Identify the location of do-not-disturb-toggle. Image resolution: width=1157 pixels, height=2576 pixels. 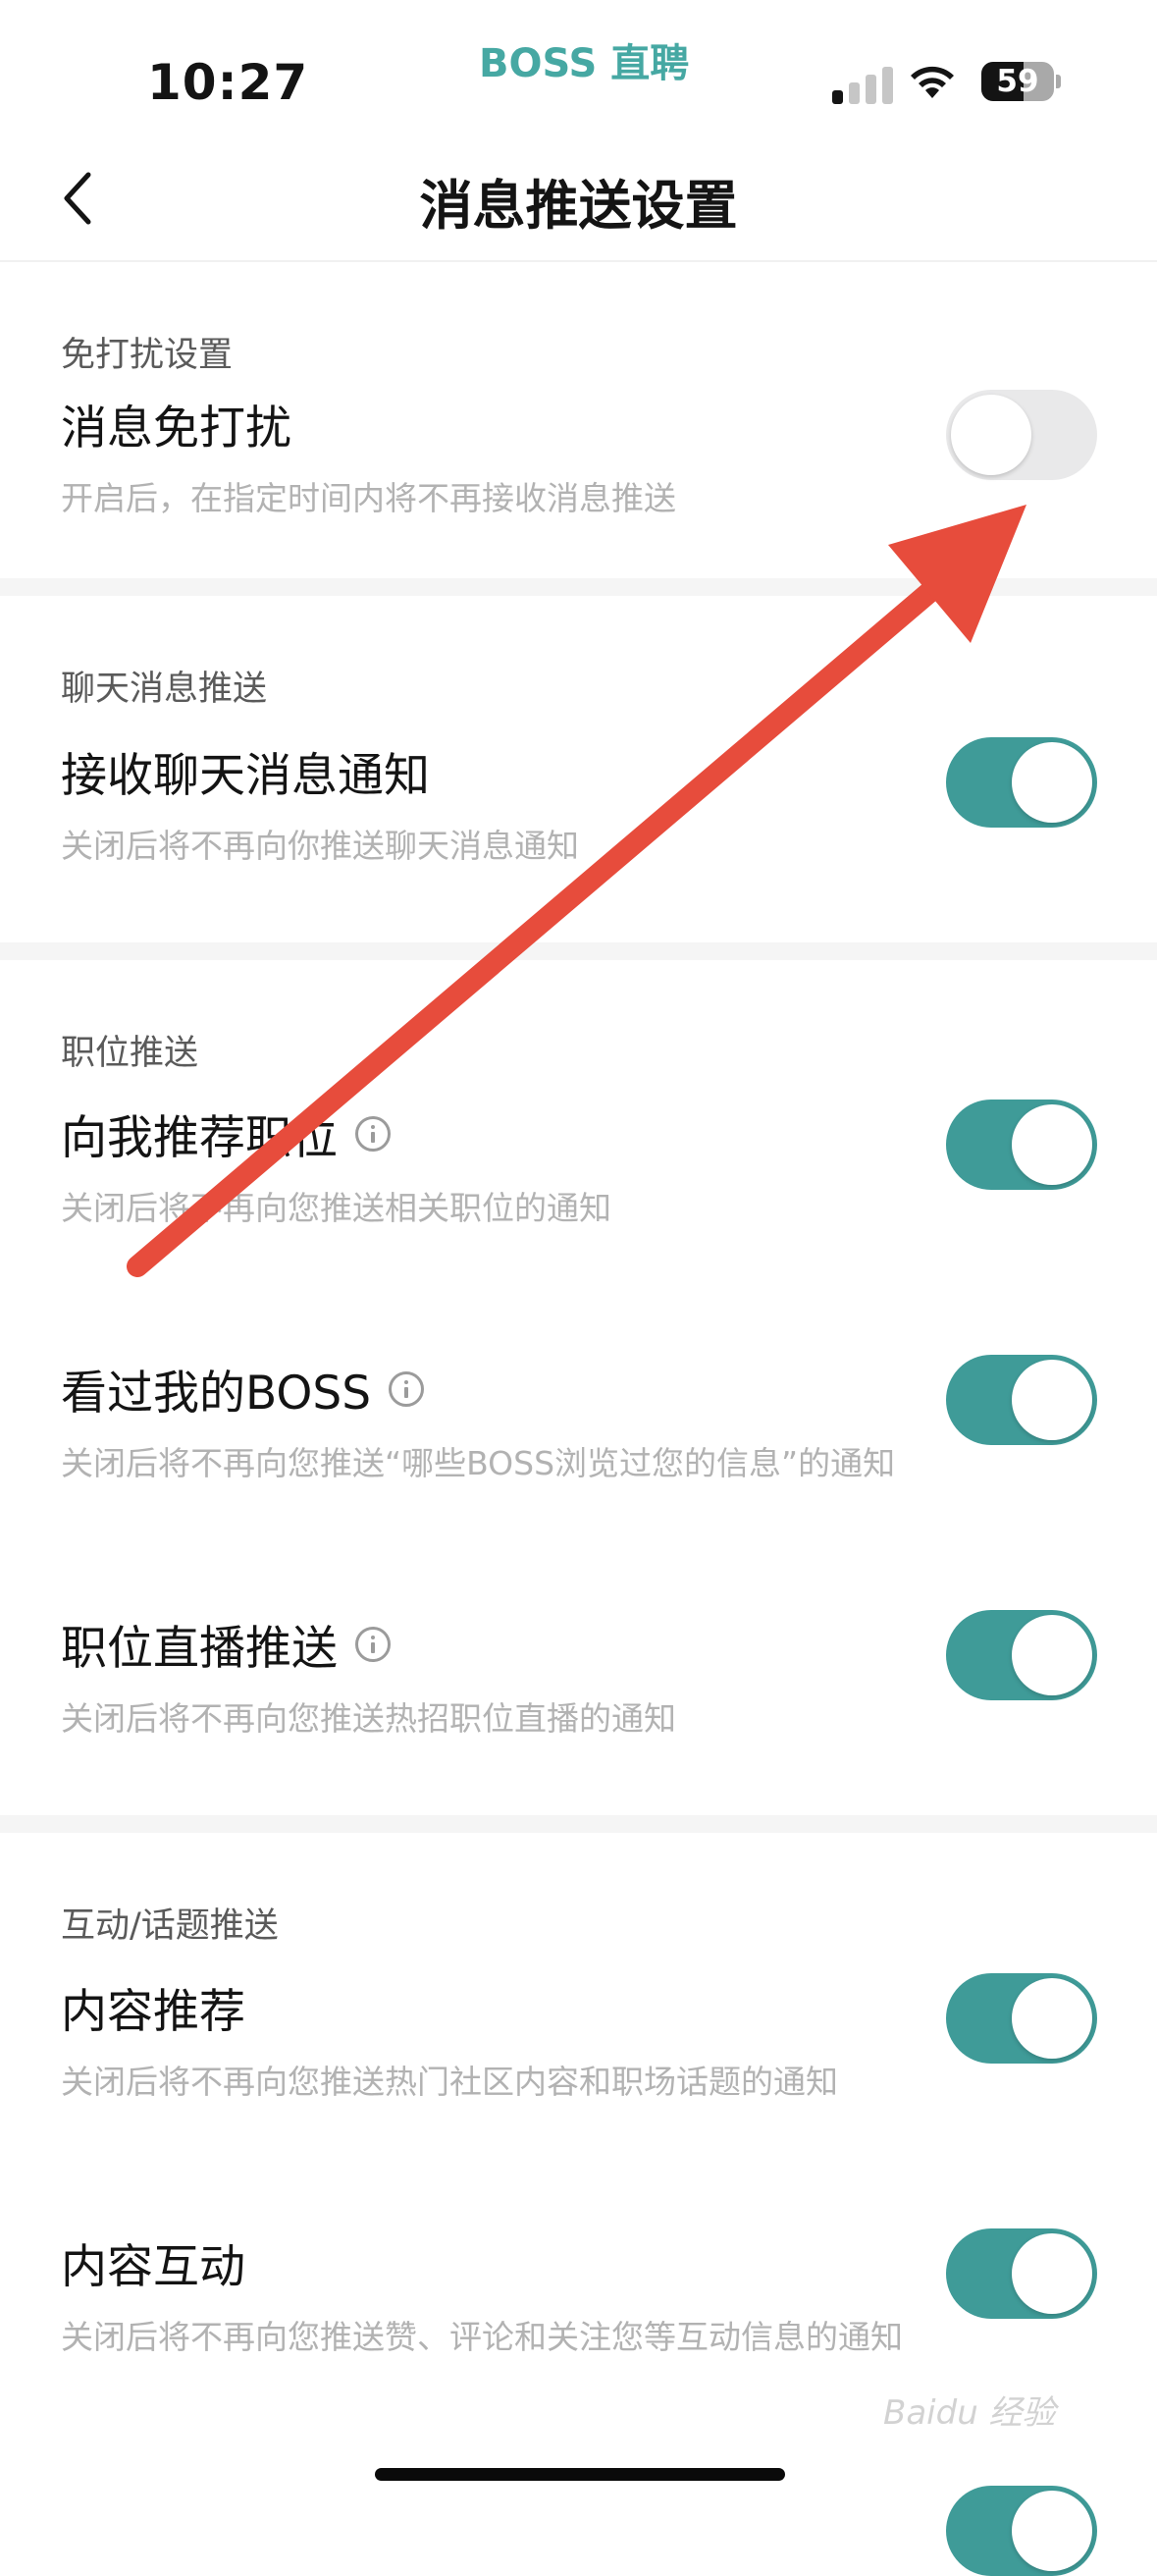
(1022, 435).